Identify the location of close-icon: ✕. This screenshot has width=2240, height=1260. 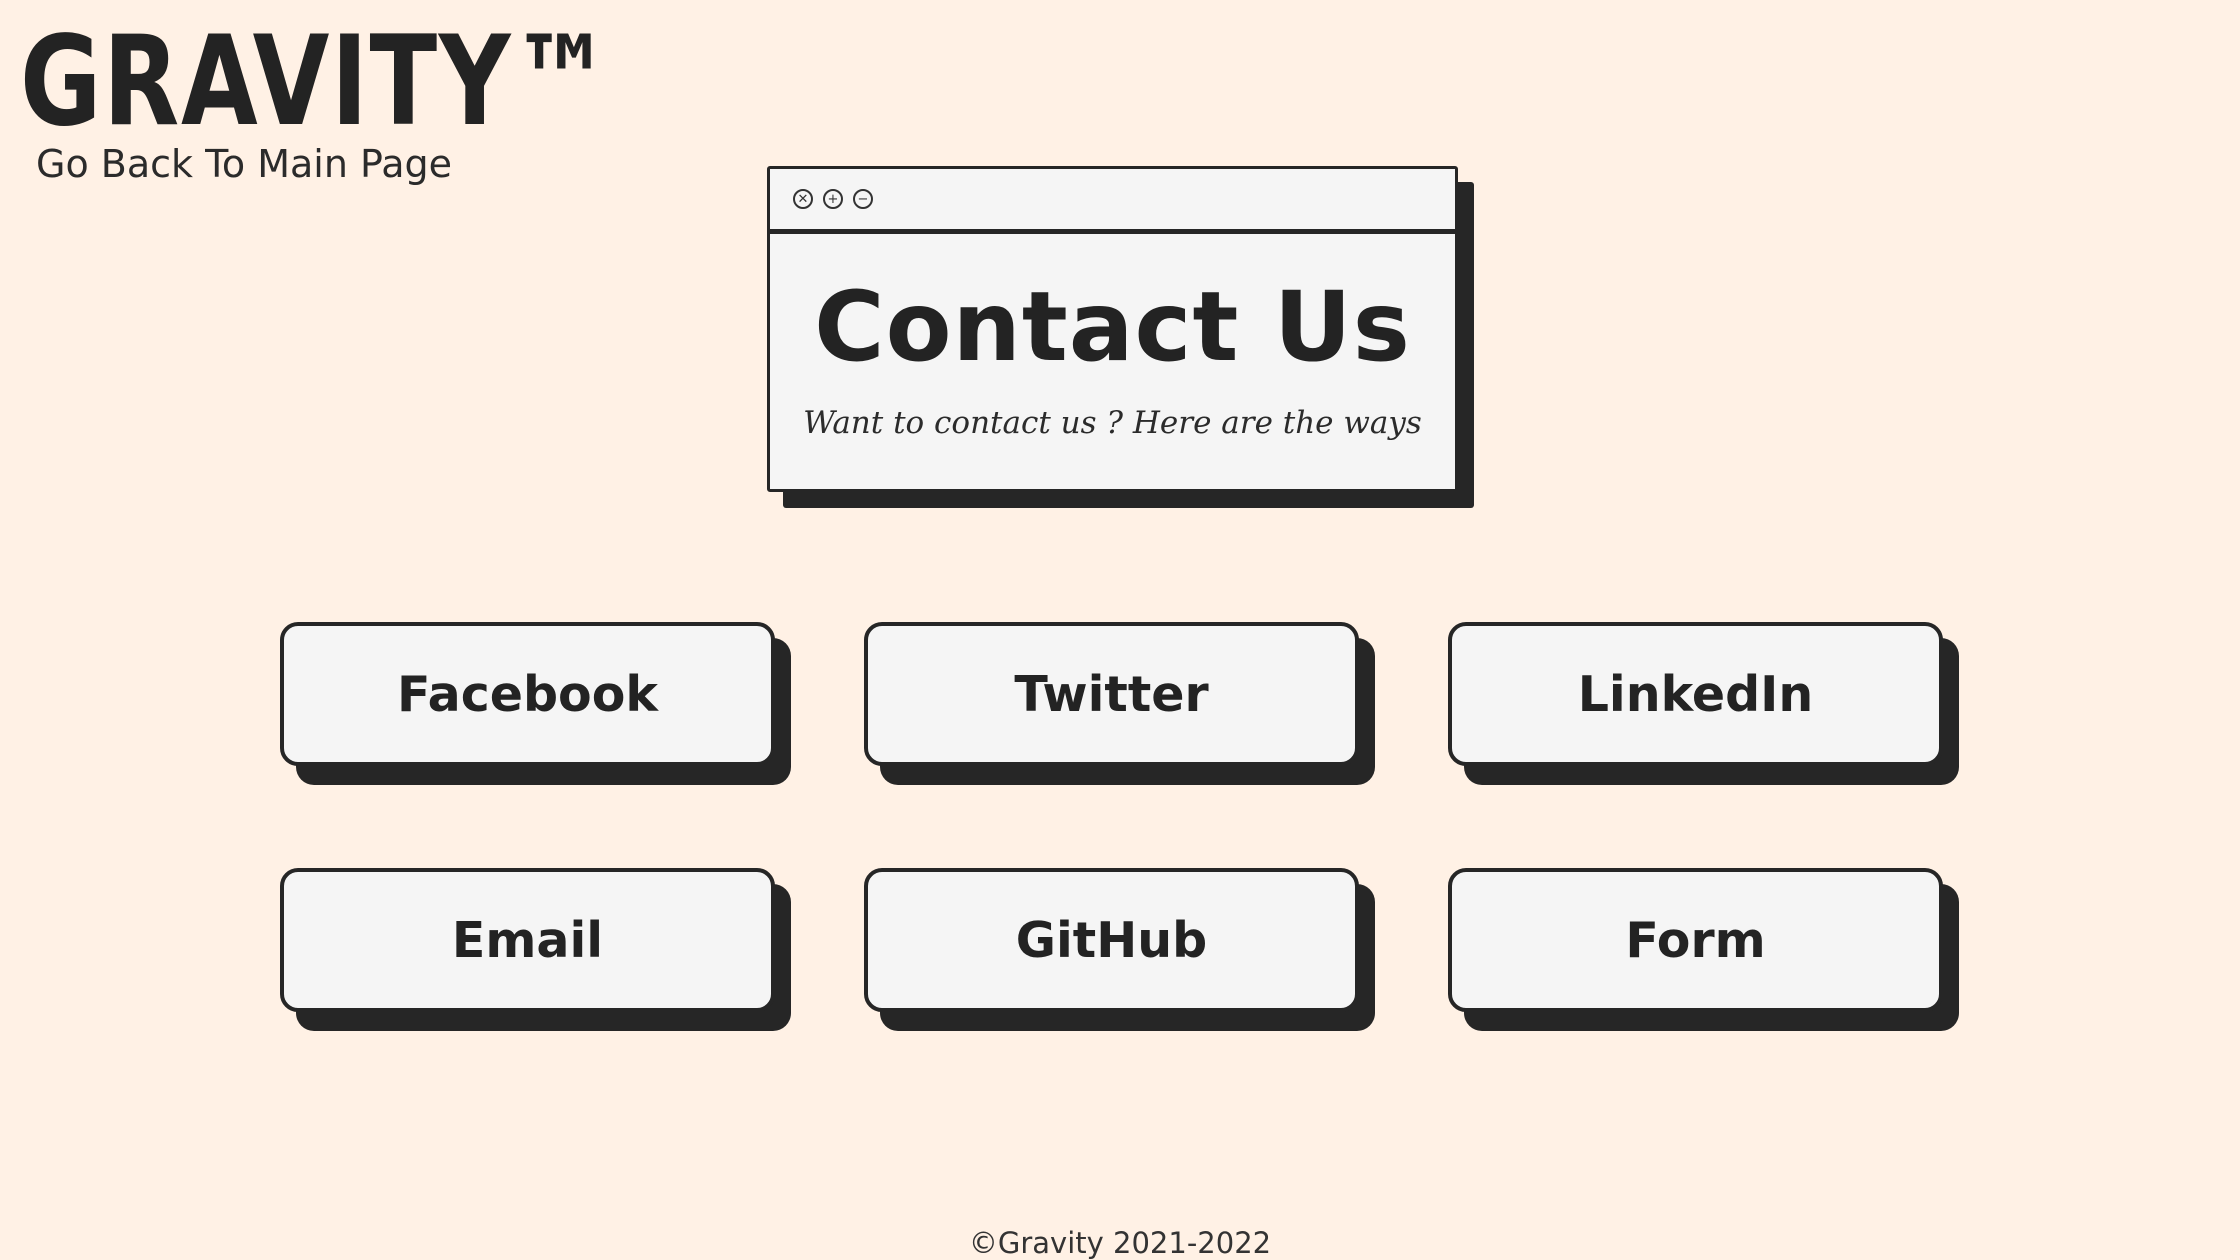
(803, 199).